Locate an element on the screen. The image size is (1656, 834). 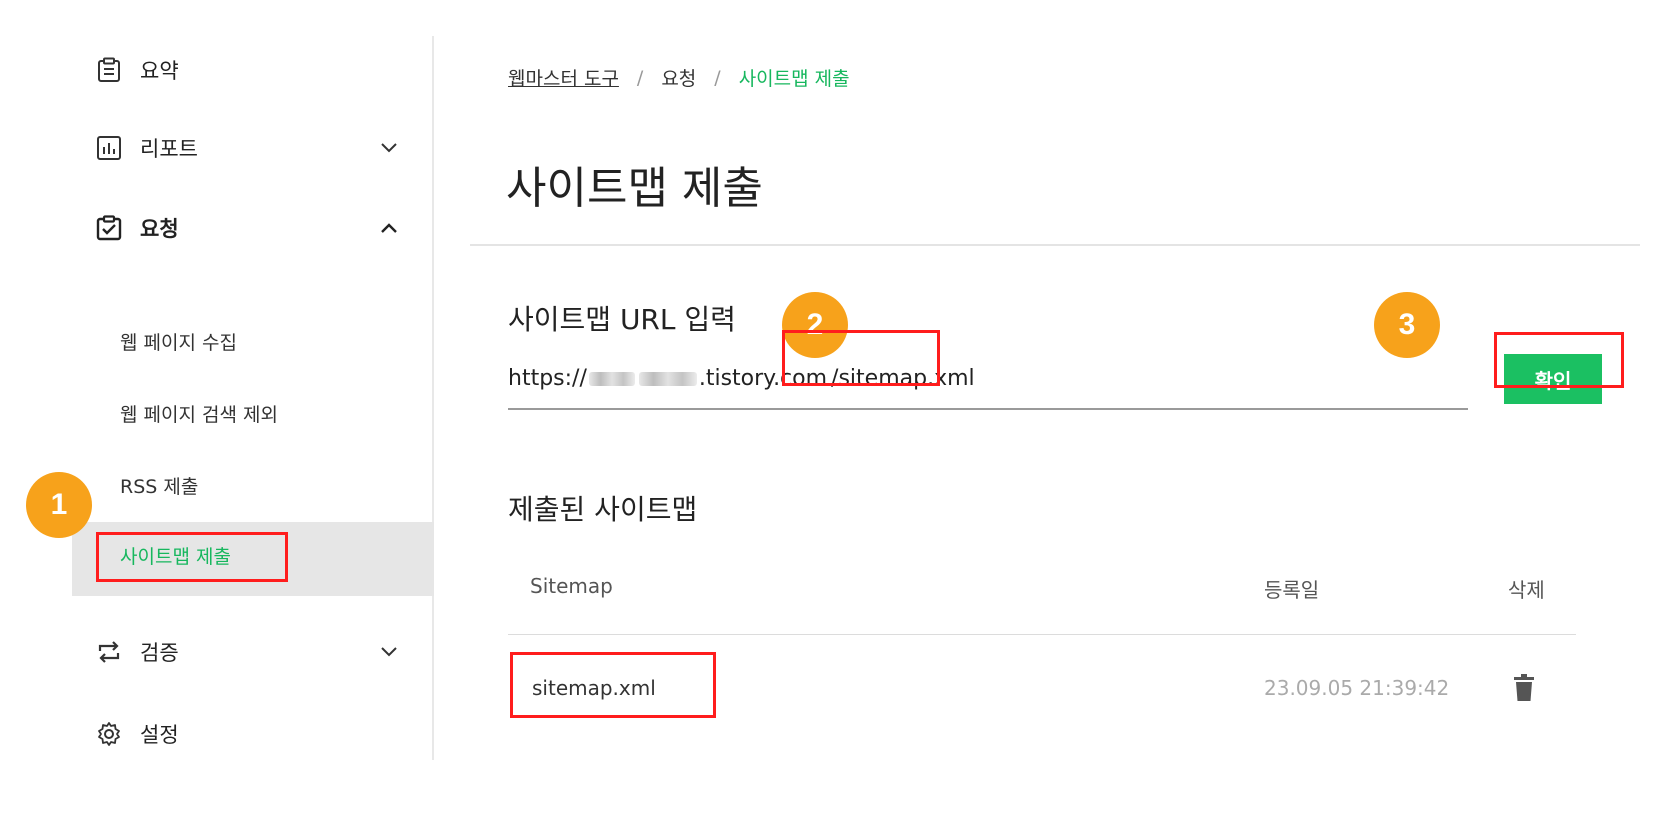
chevron-up-icon is located at coordinates (389, 228).